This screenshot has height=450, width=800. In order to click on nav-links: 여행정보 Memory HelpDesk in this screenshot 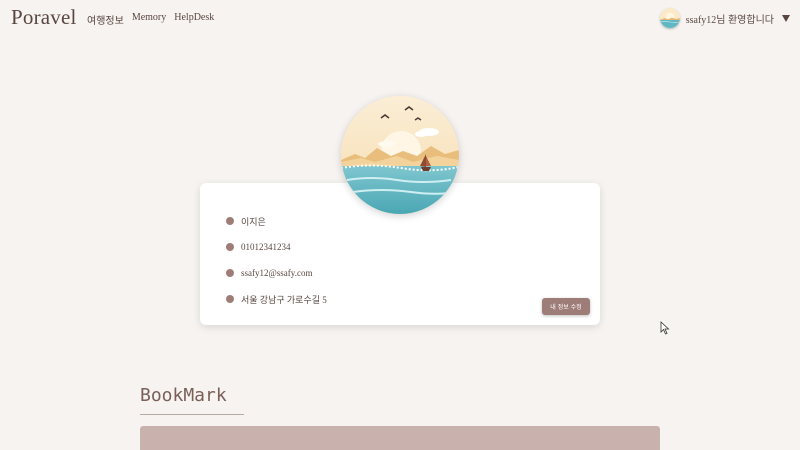, I will do `click(150, 19)`.